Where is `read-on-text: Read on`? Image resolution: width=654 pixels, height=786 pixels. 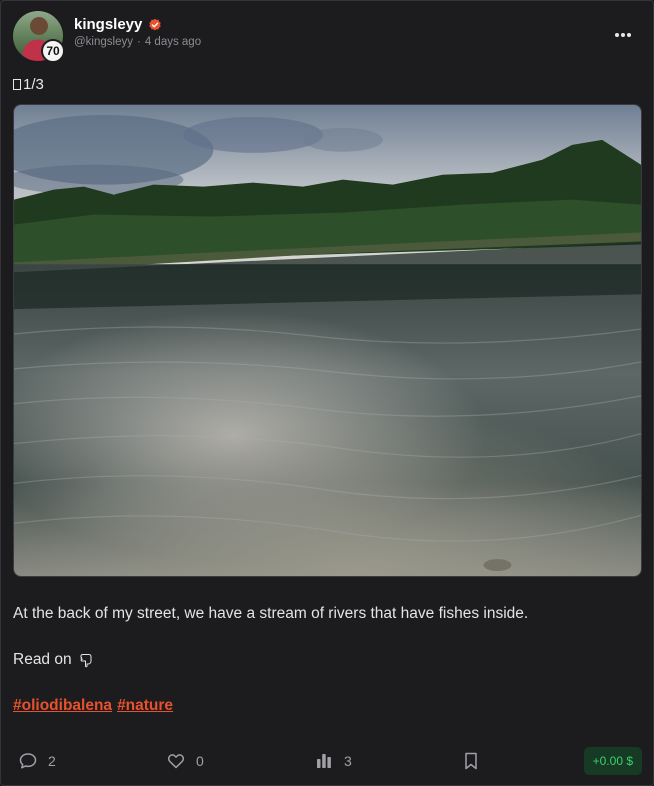
read-on-text: Read on is located at coordinates (42, 659).